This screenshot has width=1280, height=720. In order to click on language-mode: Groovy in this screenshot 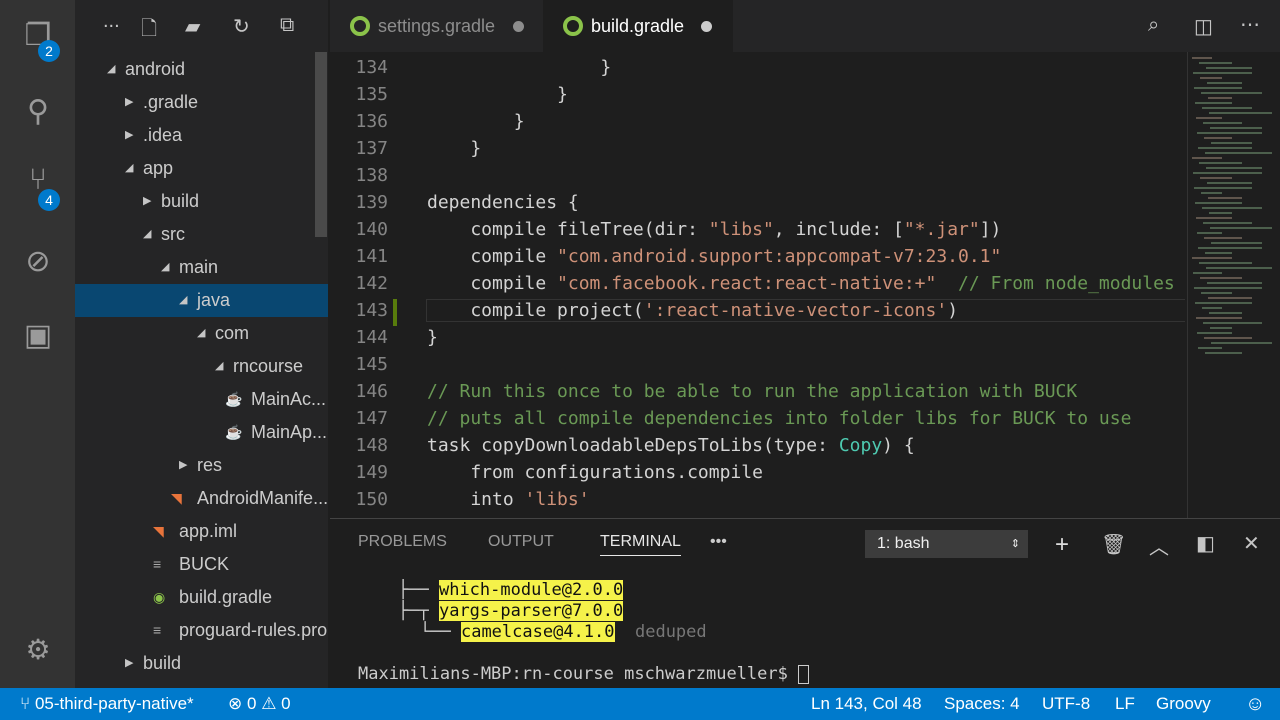, I will do `click(1183, 704)`.